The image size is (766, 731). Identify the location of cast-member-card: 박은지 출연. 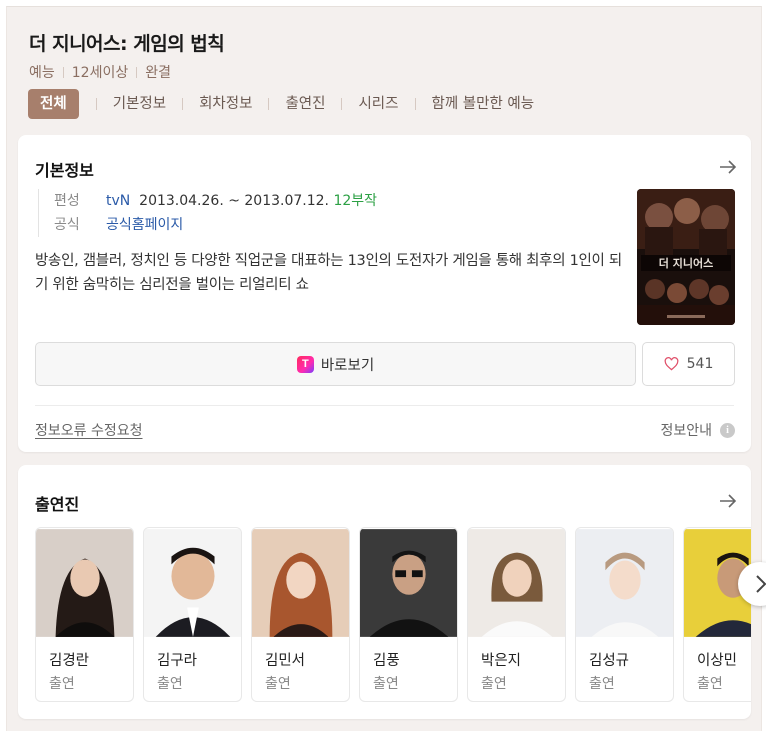
(516, 614).